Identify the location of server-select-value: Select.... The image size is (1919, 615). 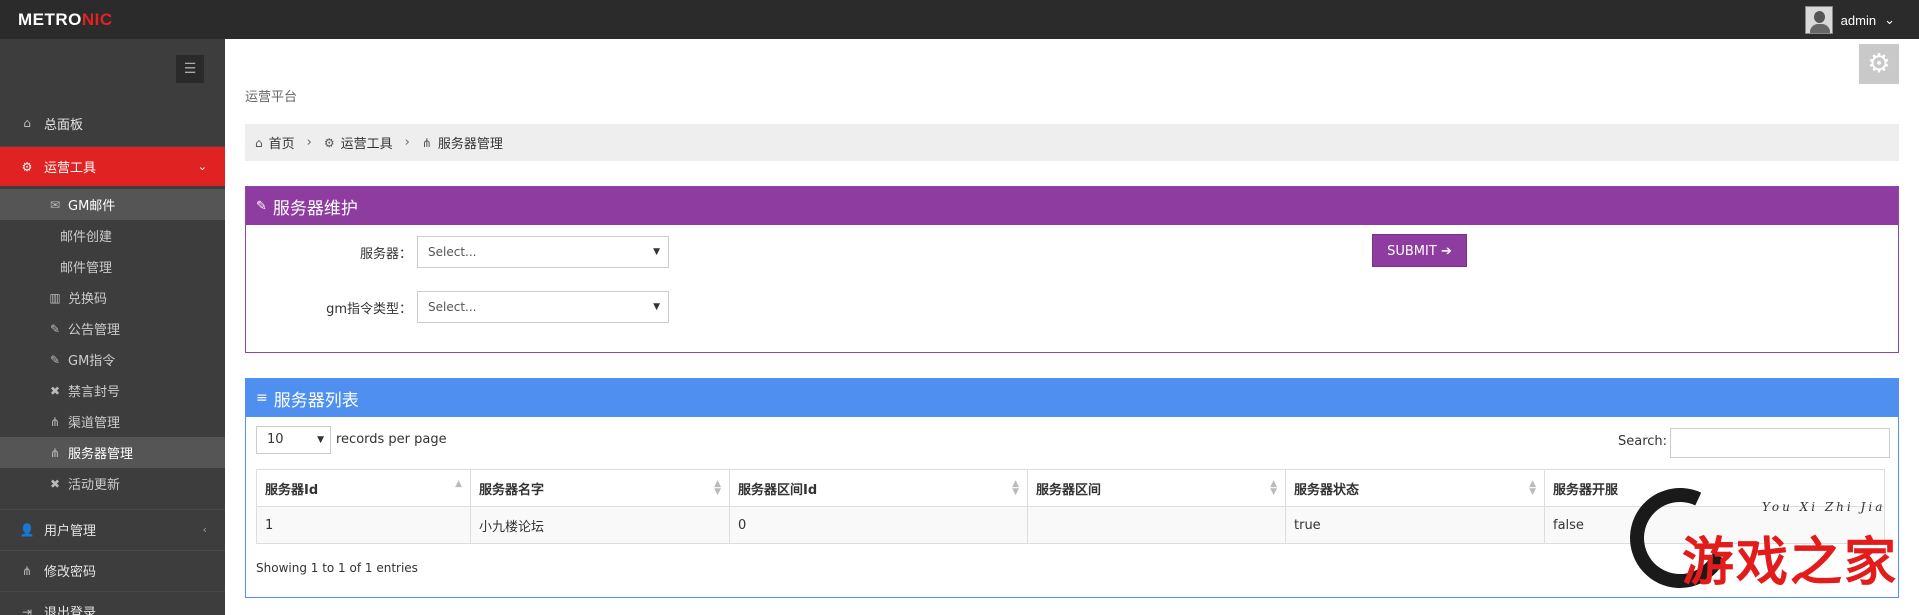
(452, 252).